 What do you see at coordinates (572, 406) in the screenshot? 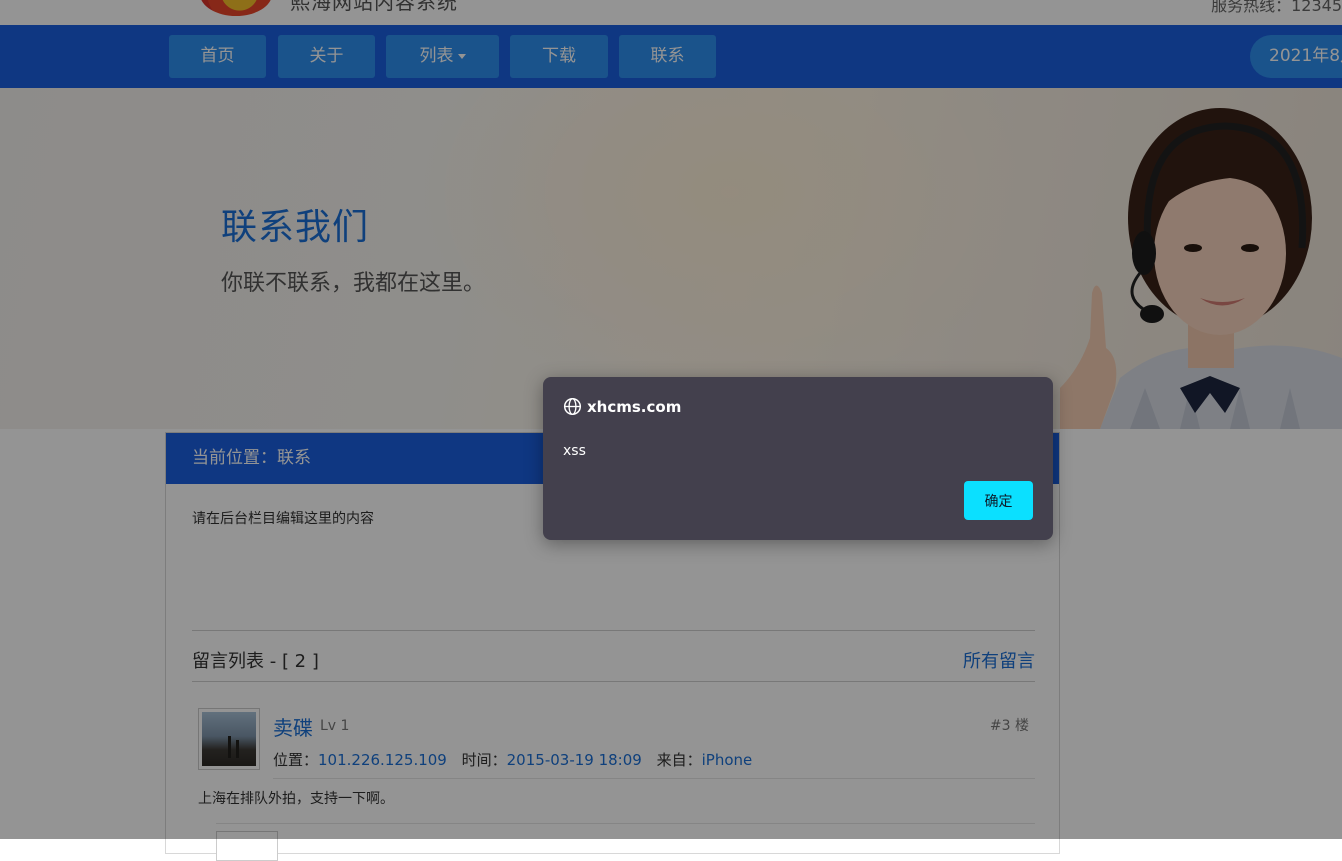
I see `globe-icon` at bounding box center [572, 406].